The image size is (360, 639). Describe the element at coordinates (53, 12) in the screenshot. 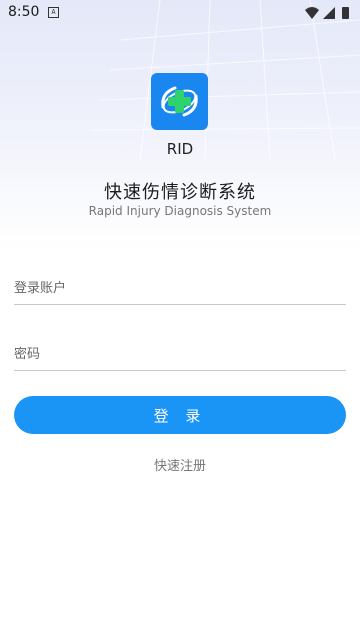

I see `notification-icon: A` at that location.